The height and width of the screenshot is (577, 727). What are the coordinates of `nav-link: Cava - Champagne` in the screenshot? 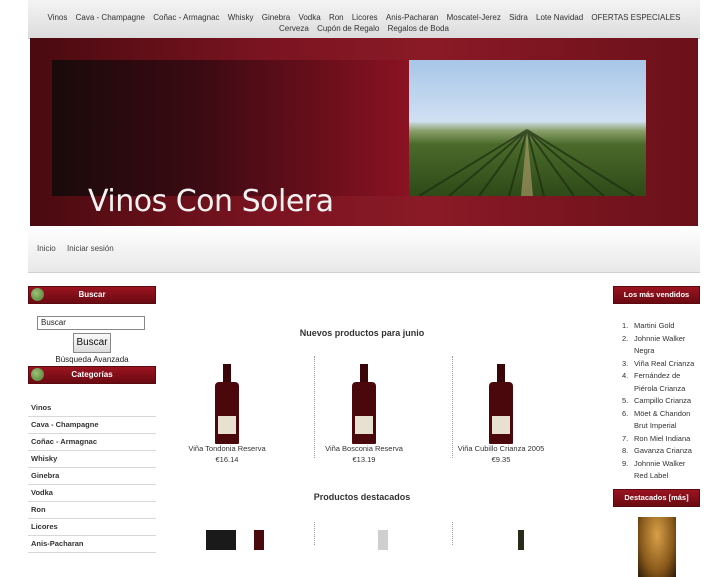 It's located at (110, 17).